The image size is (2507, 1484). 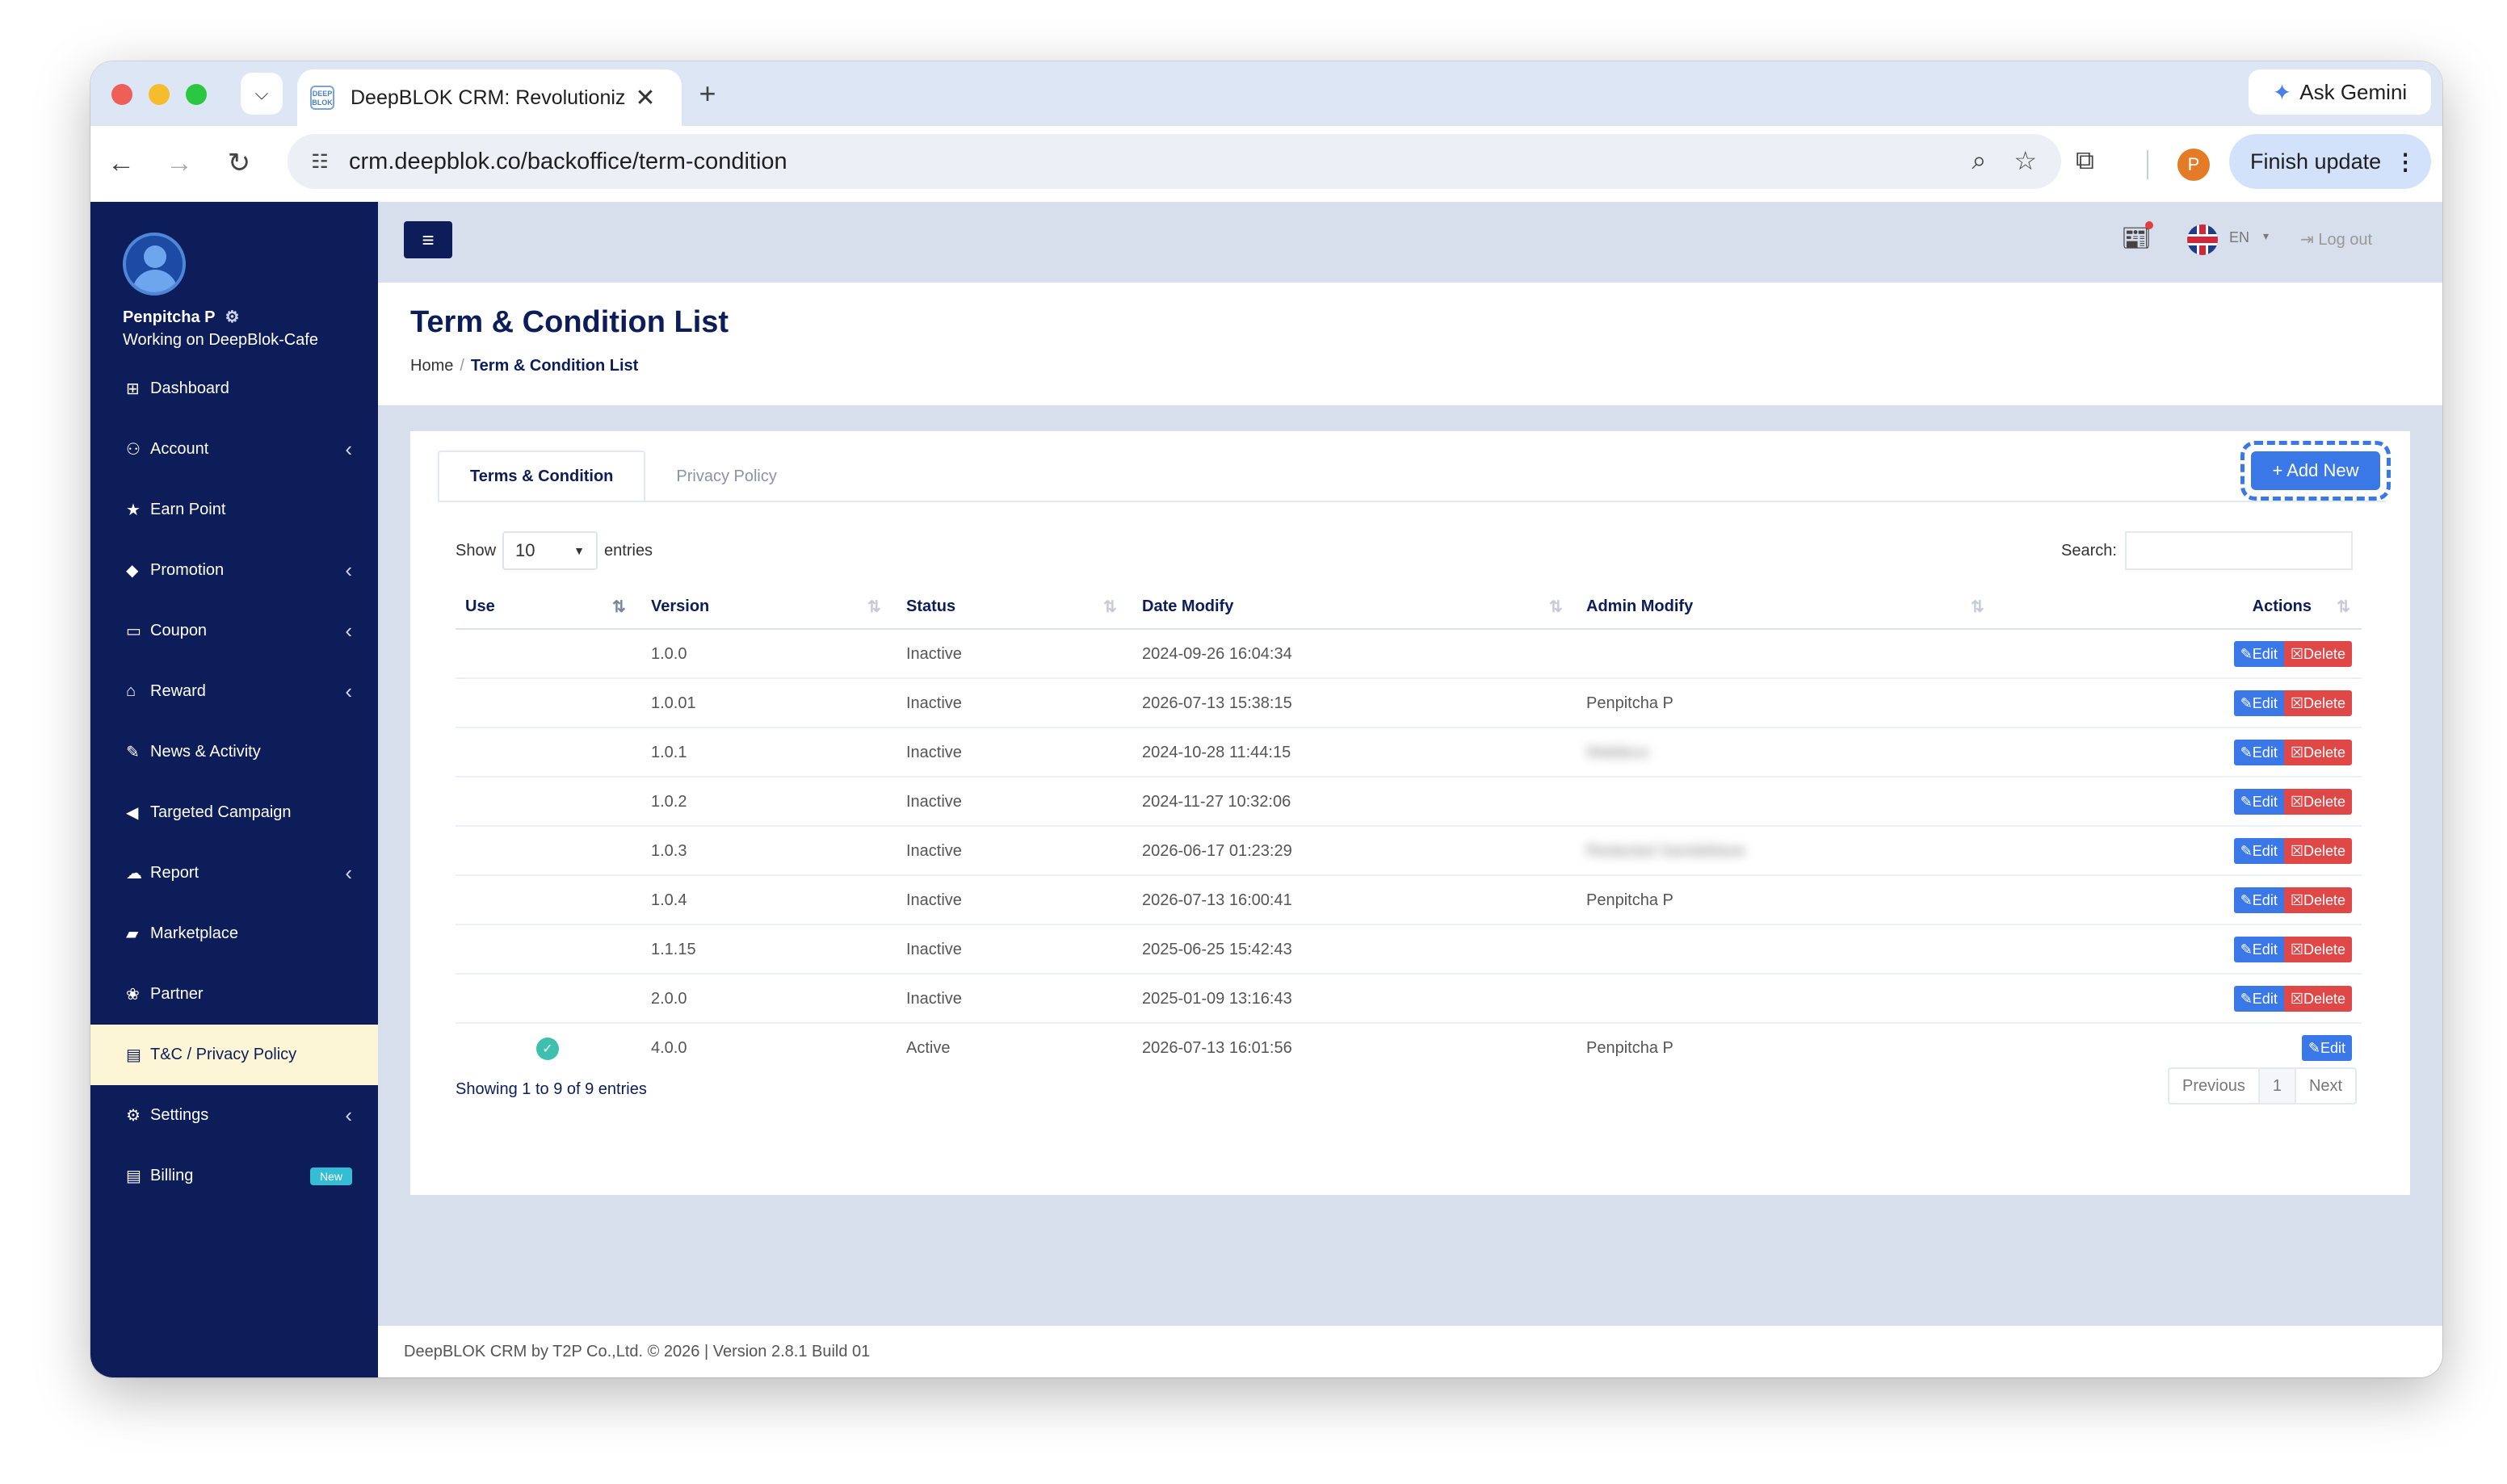 What do you see at coordinates (234, 1176) in the screenshot?
I see `sidebar-item-billing: ▤ Billing New` at bounding box center [234, 1176].